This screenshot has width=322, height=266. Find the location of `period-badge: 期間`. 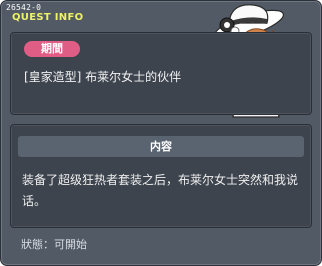

period-badge: 期間 is located at coordinates (52, 49).